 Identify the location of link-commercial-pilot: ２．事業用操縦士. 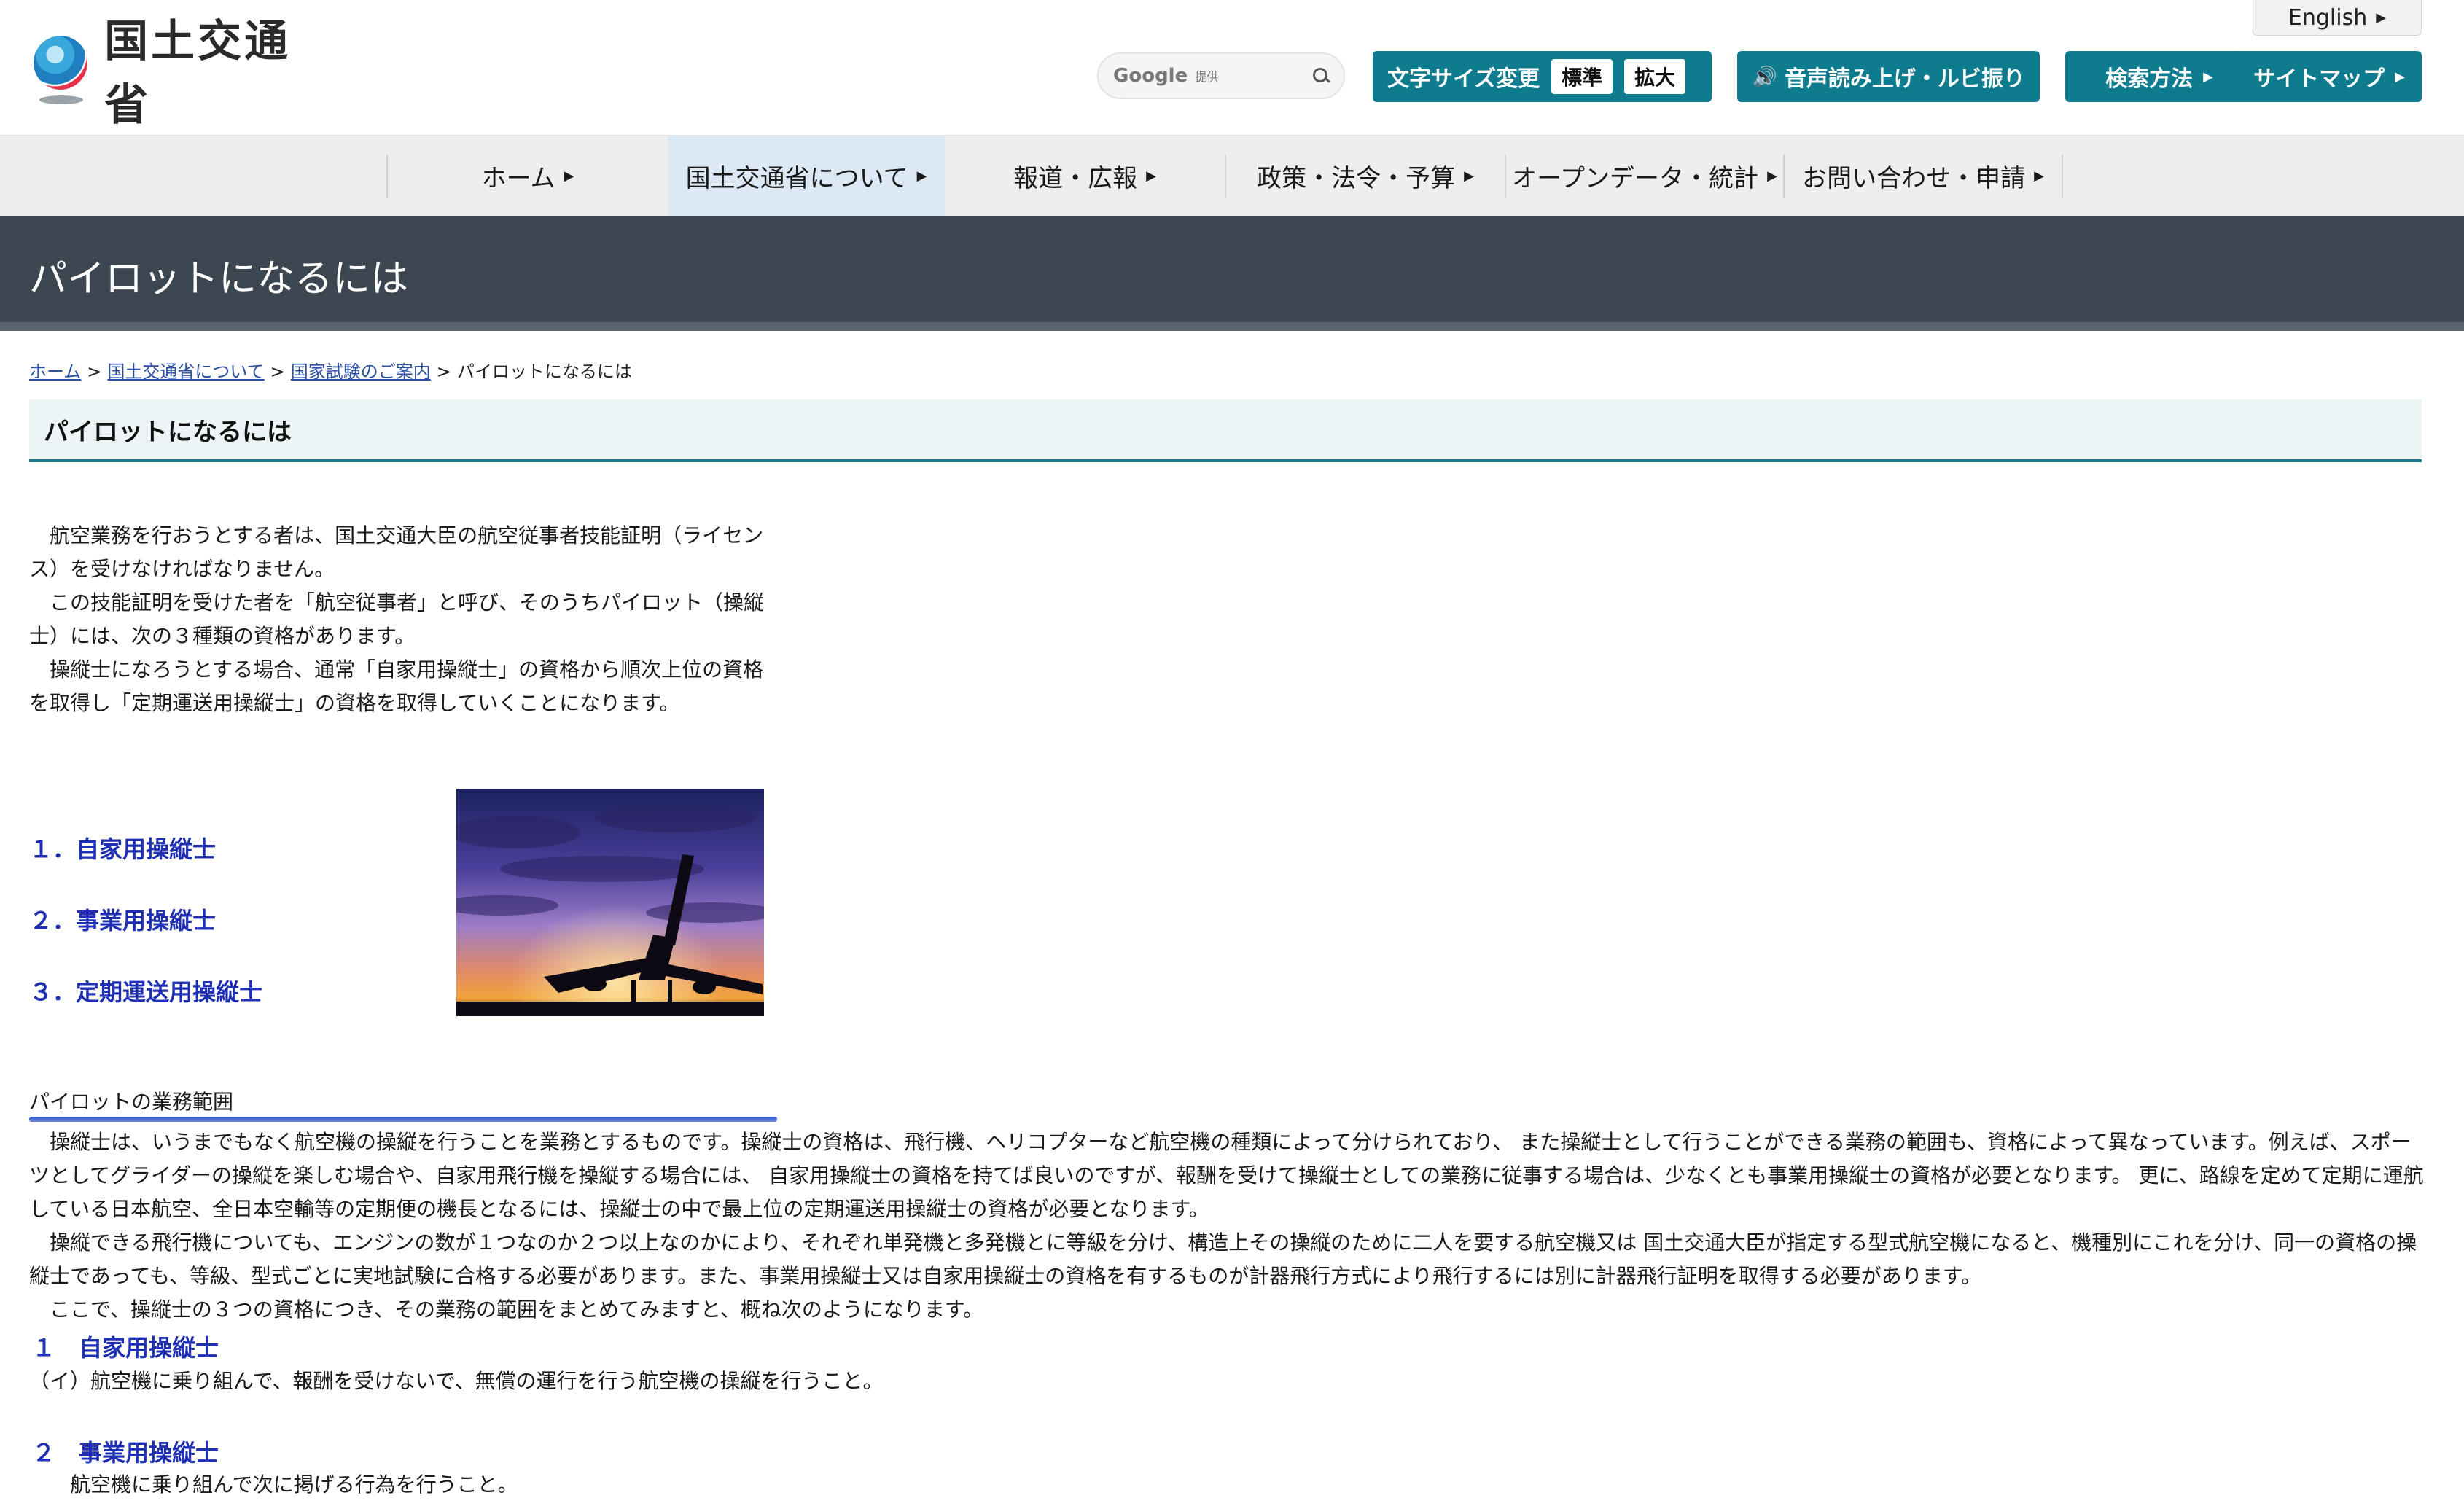
(122, 919).